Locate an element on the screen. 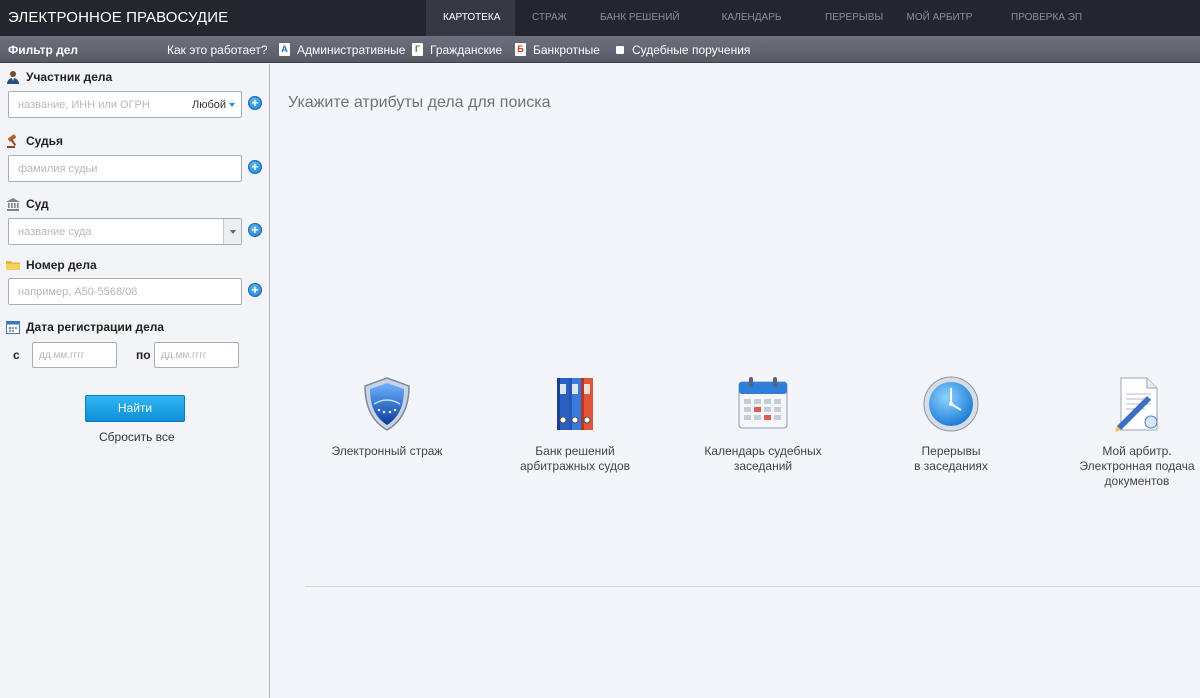 Image resolution: width=1200 pixels, height=698 pixels. tab-breaks: ПЕРЕРЫВЫ is located at coordinates (846, 18).